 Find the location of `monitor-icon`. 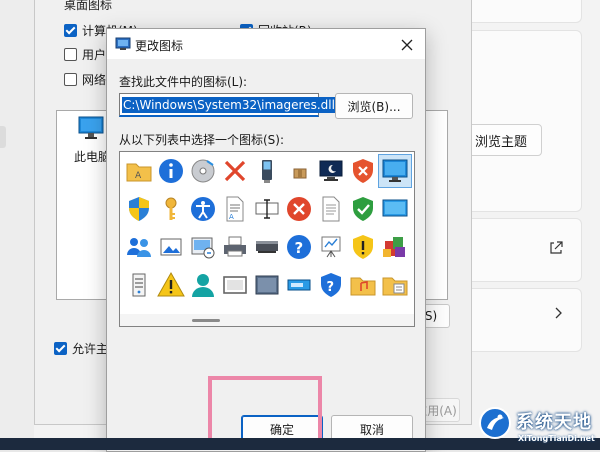

monitor-icon is located at coordinates (395, 171).